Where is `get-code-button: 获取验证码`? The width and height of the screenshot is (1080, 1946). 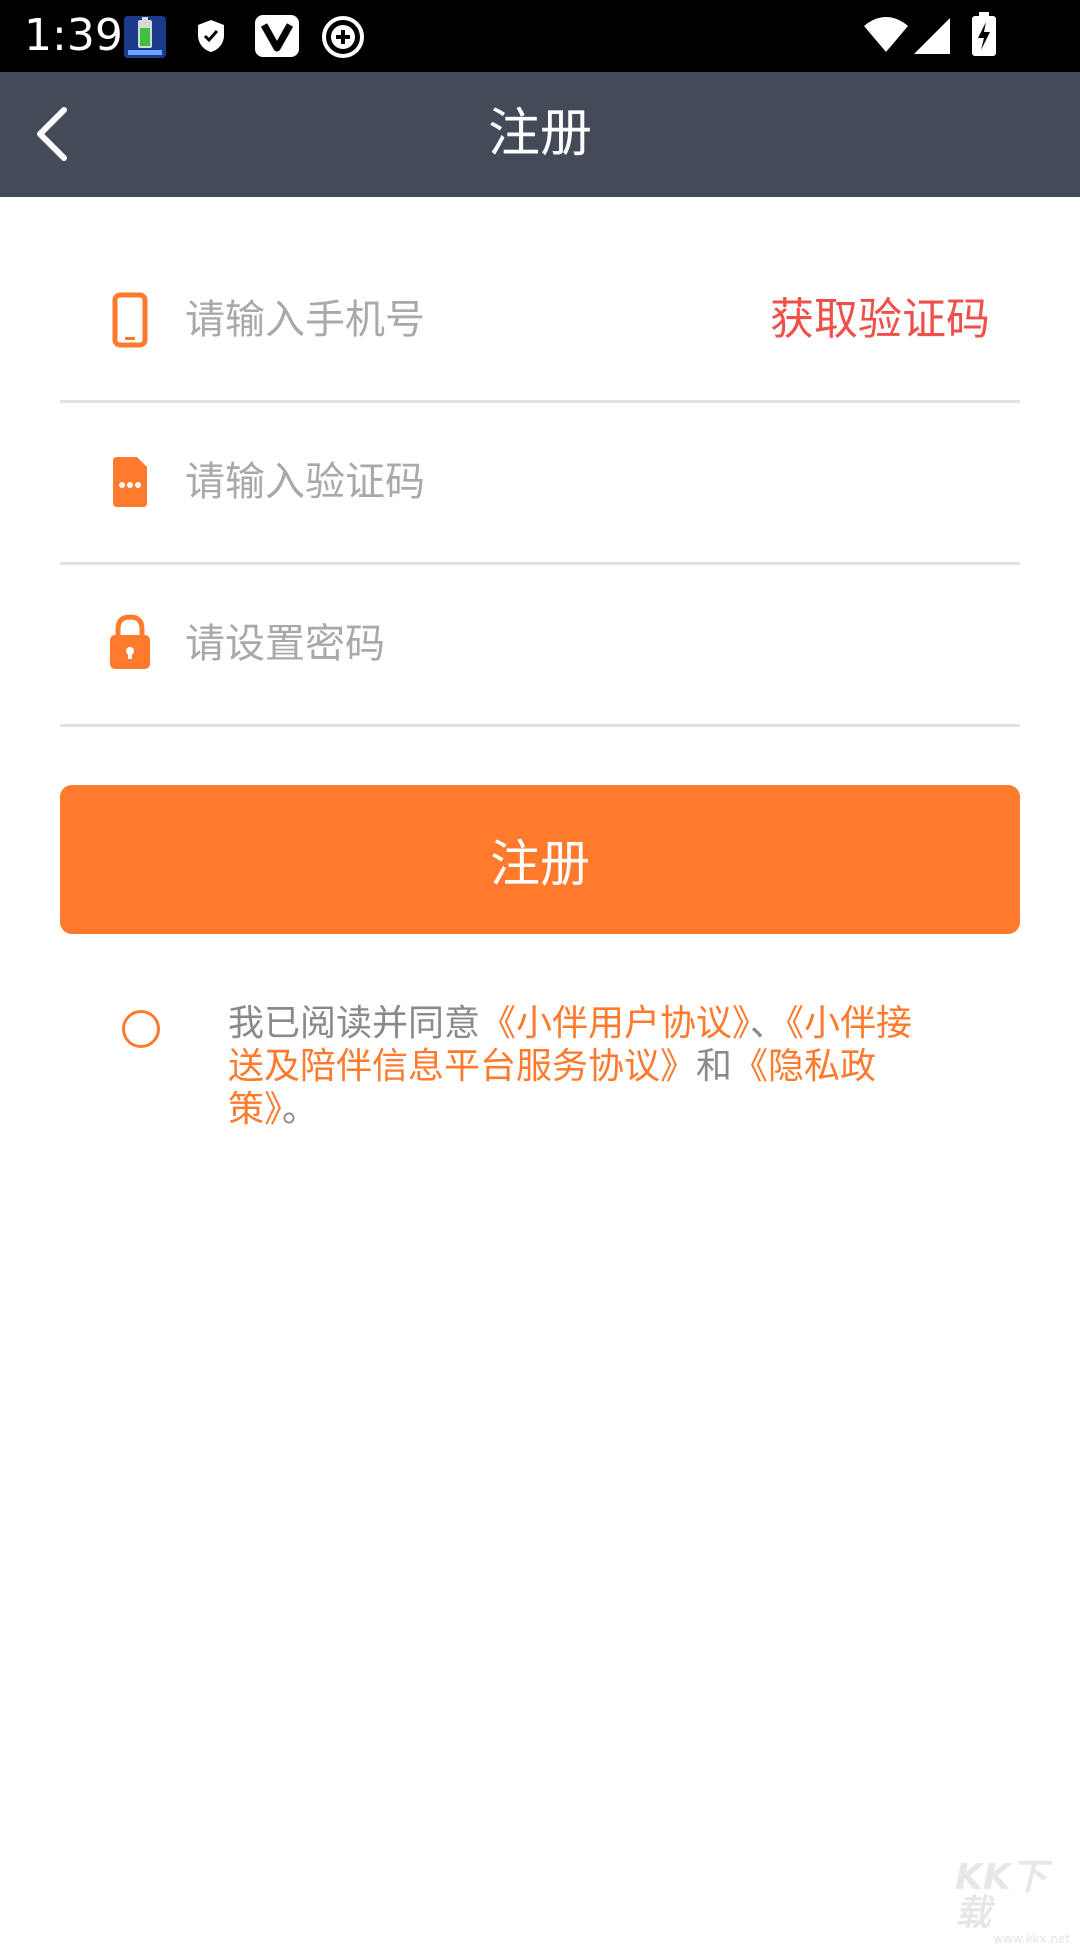 get-code-button: 获取验证码 is located at coordinates (880, 320).